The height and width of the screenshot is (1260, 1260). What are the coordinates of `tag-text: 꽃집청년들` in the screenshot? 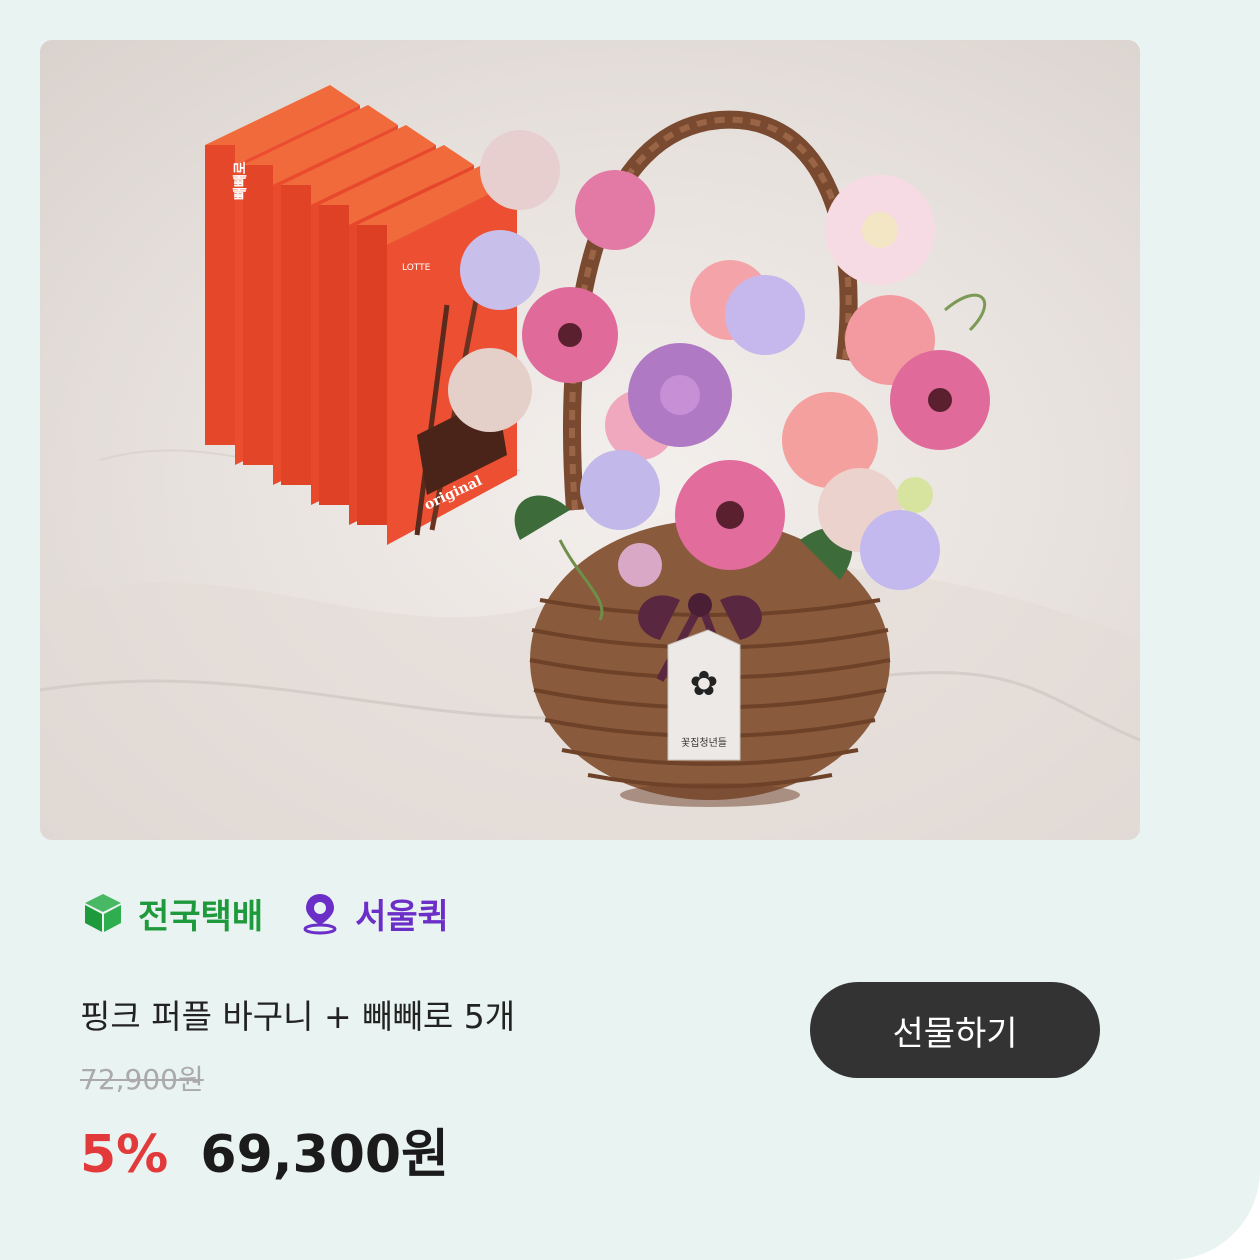 It's located at (704, 743).